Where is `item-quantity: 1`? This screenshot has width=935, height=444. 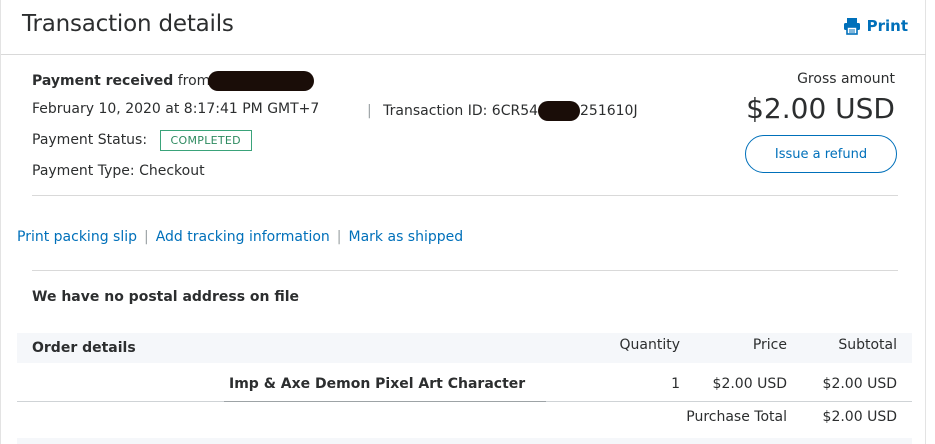 item-quantity: 1 is located at coordinates (675, 384).